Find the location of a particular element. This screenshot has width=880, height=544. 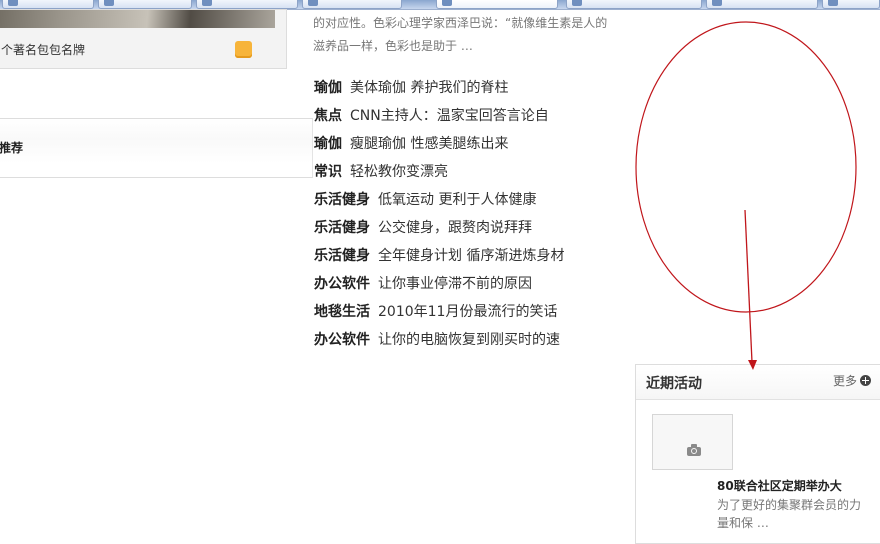

activity-title: 近期活动 is located at coordinates (674, 384).